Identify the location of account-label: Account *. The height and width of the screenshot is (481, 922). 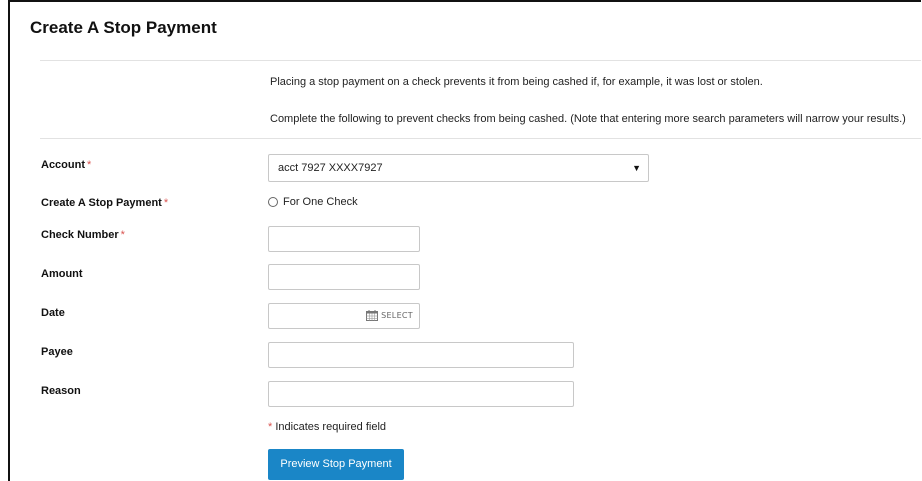
(66, 165).